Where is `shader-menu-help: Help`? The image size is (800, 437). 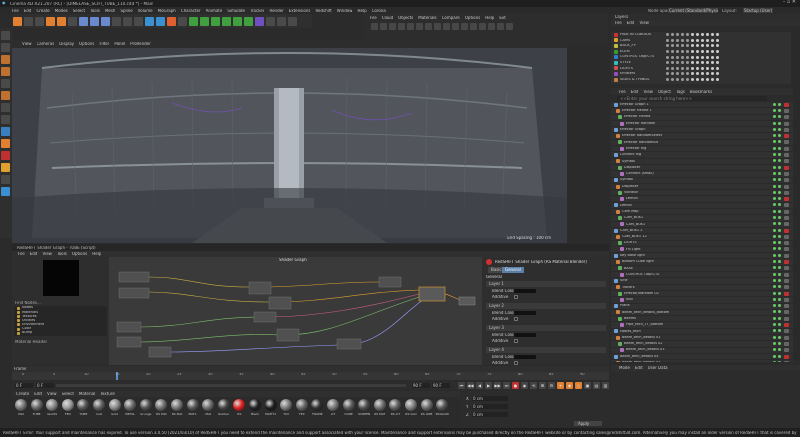
shader-menu-help: Help is located at coordinates (96, 254).